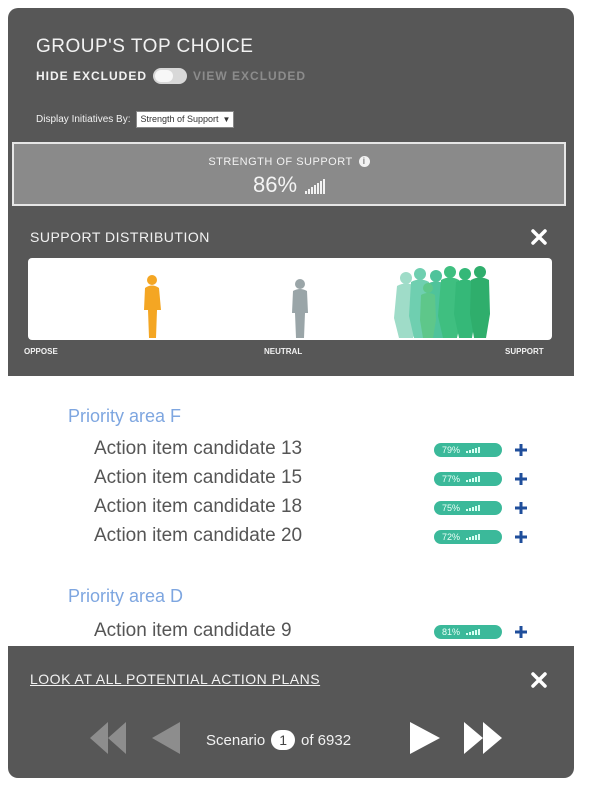  I want to click on panel-title: GROUP'S TOP CHOICE, so click(145, 46).